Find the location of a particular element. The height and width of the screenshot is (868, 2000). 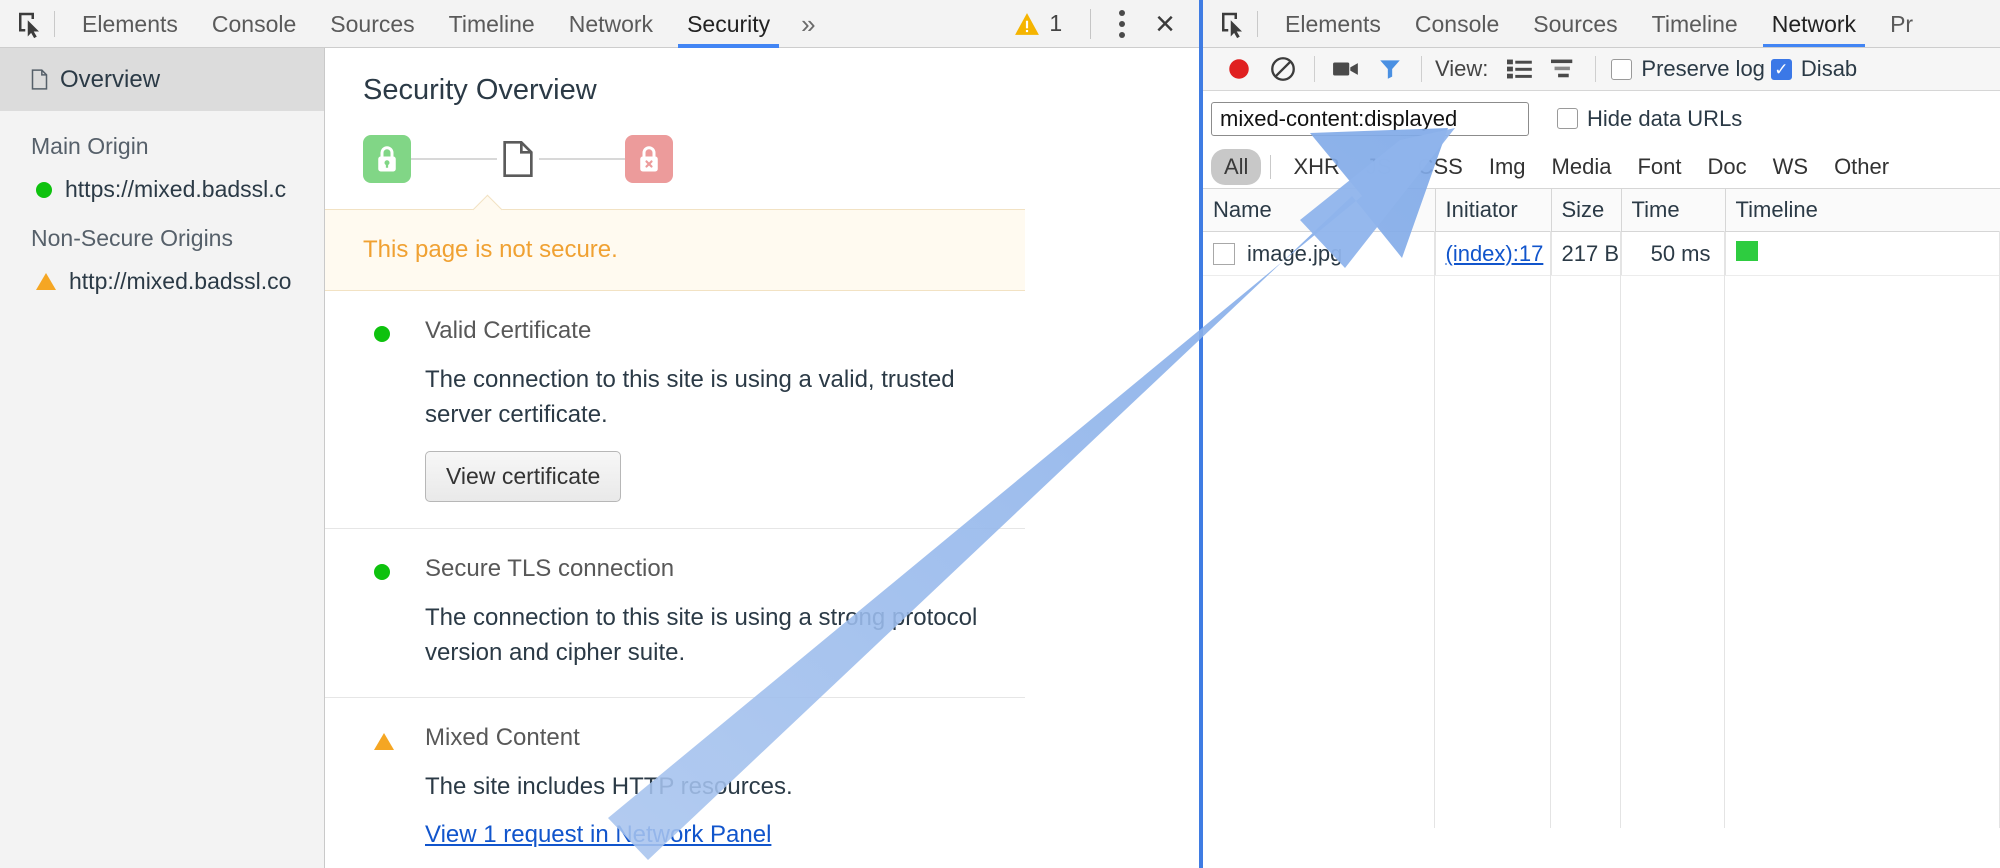

tab-profiles: Pr is located at coordinates (1901, 23).